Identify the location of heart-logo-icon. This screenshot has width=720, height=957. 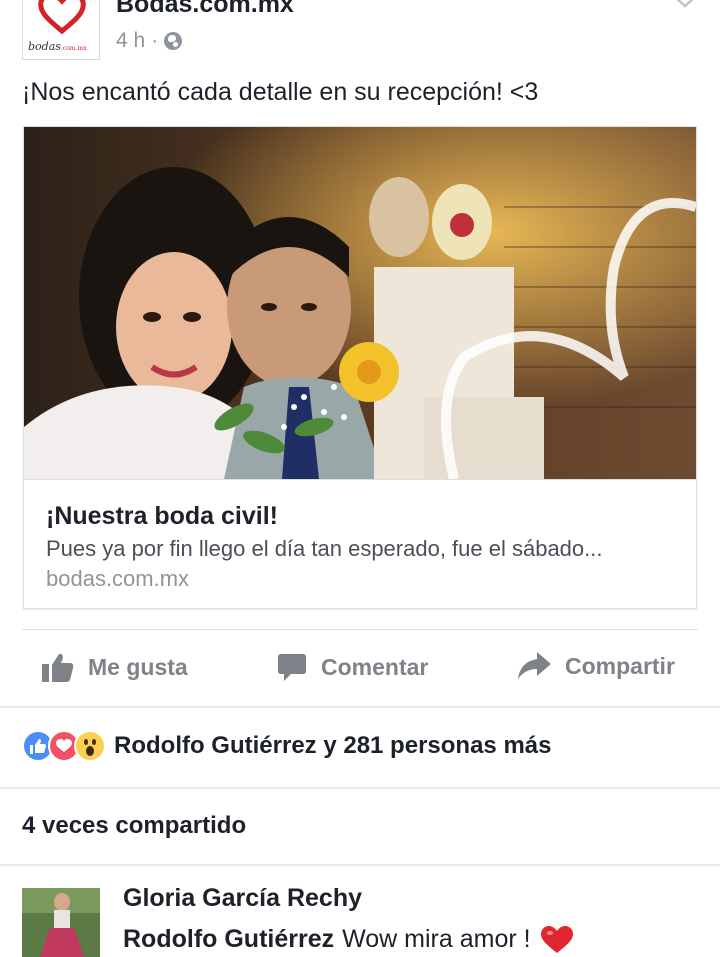
(62, 17).